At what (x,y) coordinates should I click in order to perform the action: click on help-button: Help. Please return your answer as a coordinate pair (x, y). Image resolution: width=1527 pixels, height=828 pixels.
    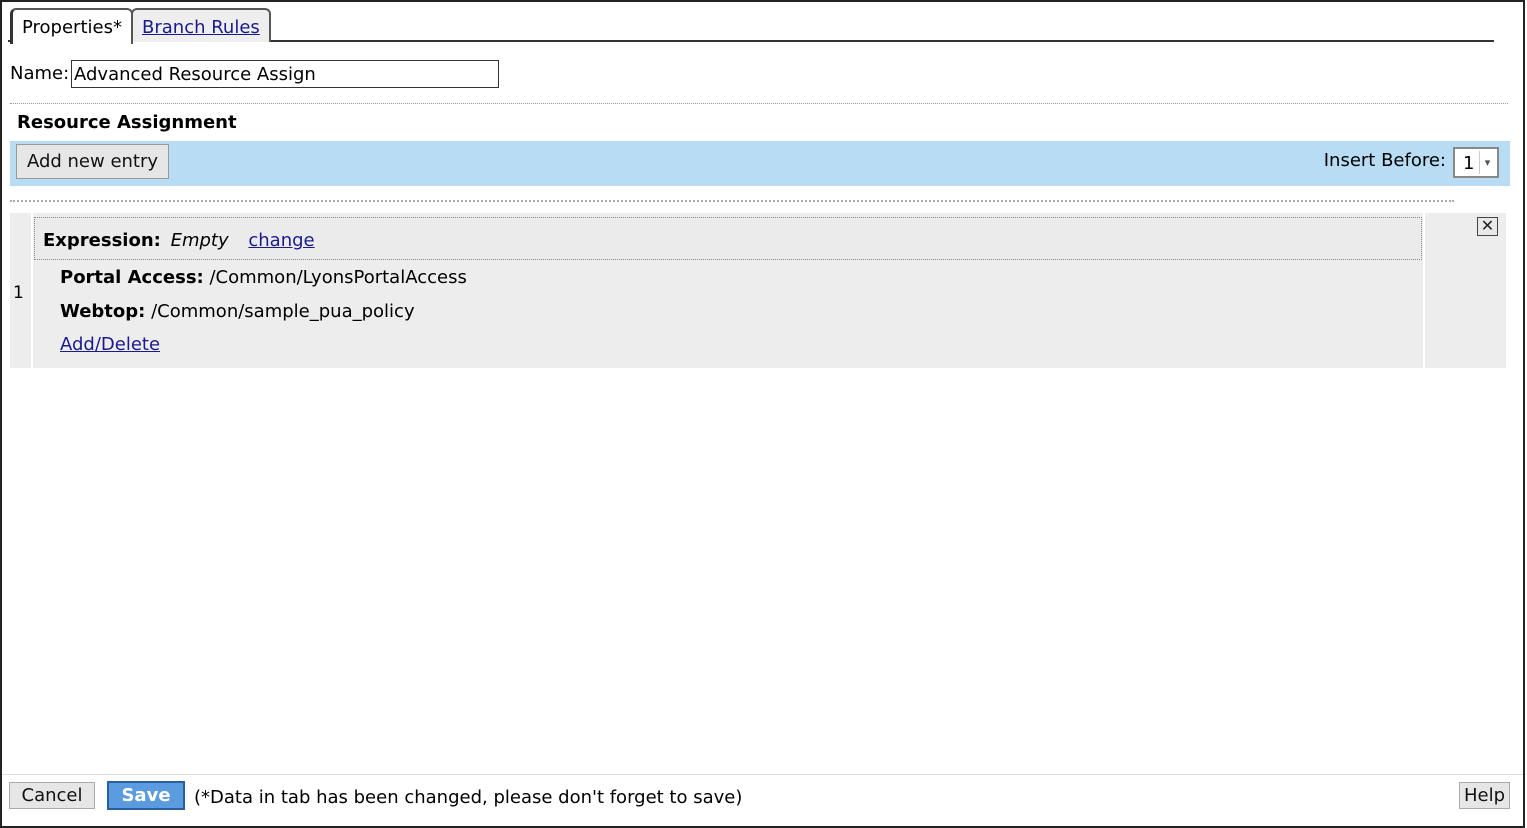
    Looking at the image, I should click on (1484, 795).